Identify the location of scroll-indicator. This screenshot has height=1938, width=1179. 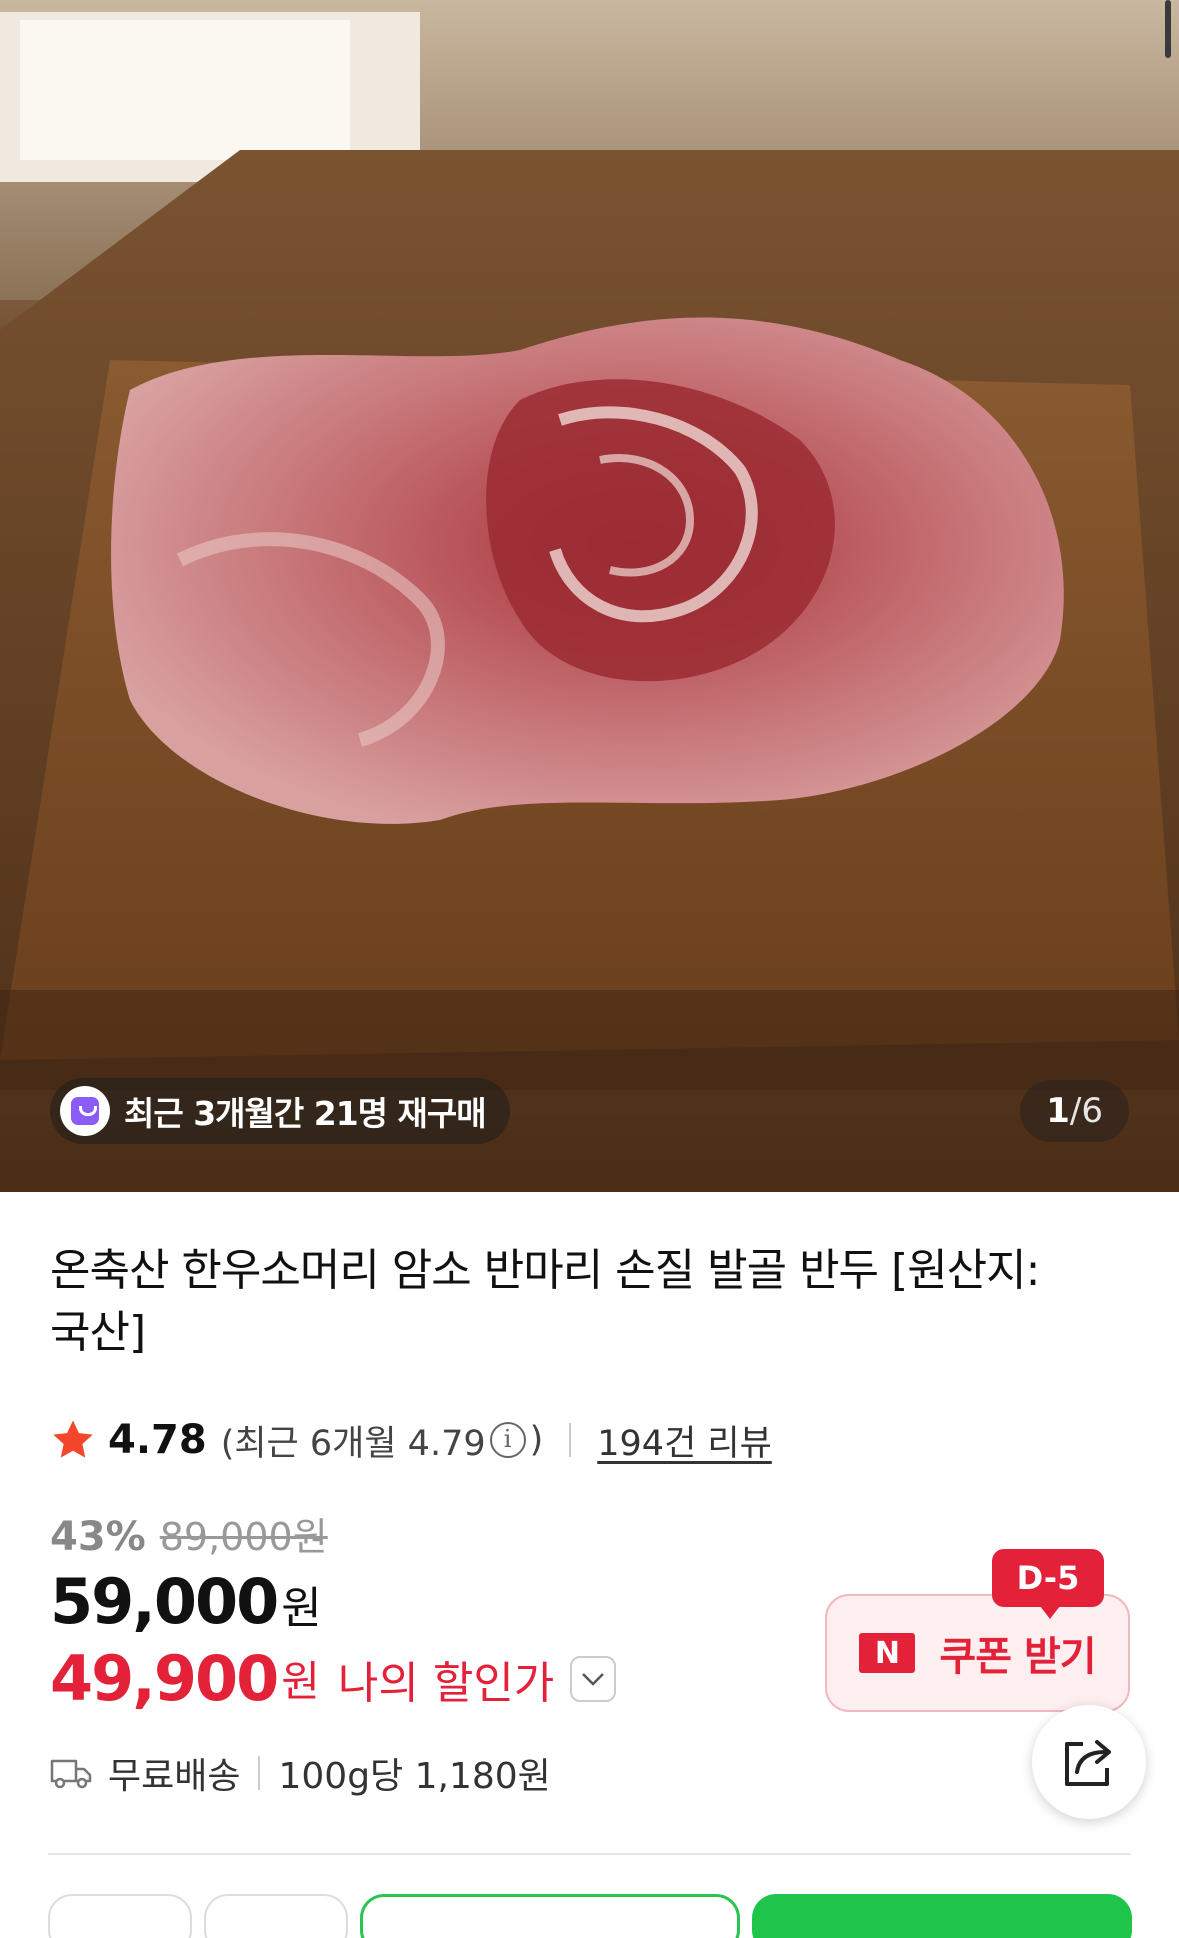
(1168, 29).